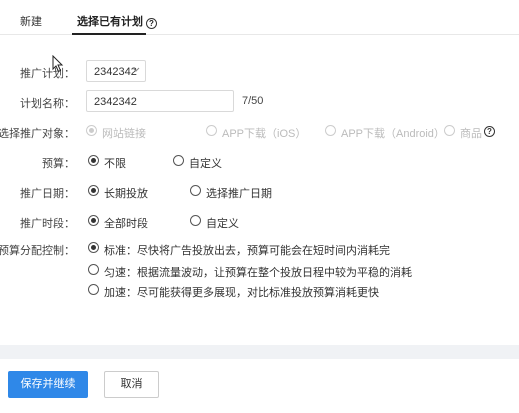  I want to click on active-tab-indicator, so click(109, 34).